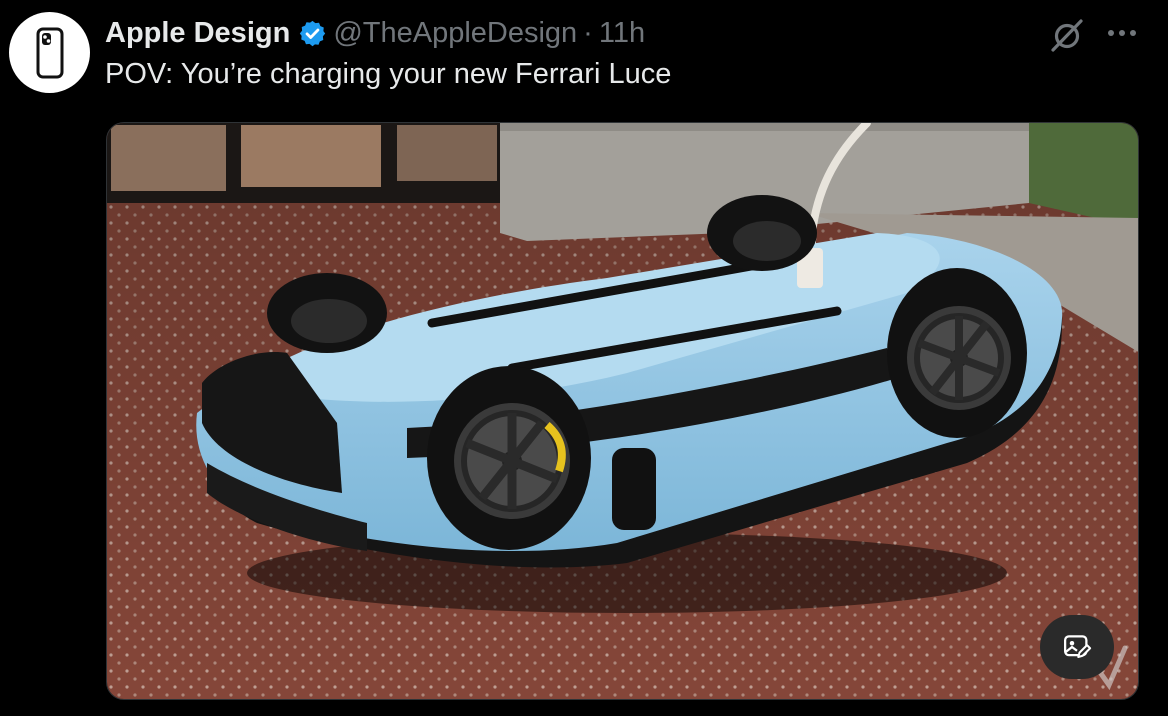 The width and height of the screenshot is (1168, 716). I want to click on image-edit-button, so click(1077, 647).